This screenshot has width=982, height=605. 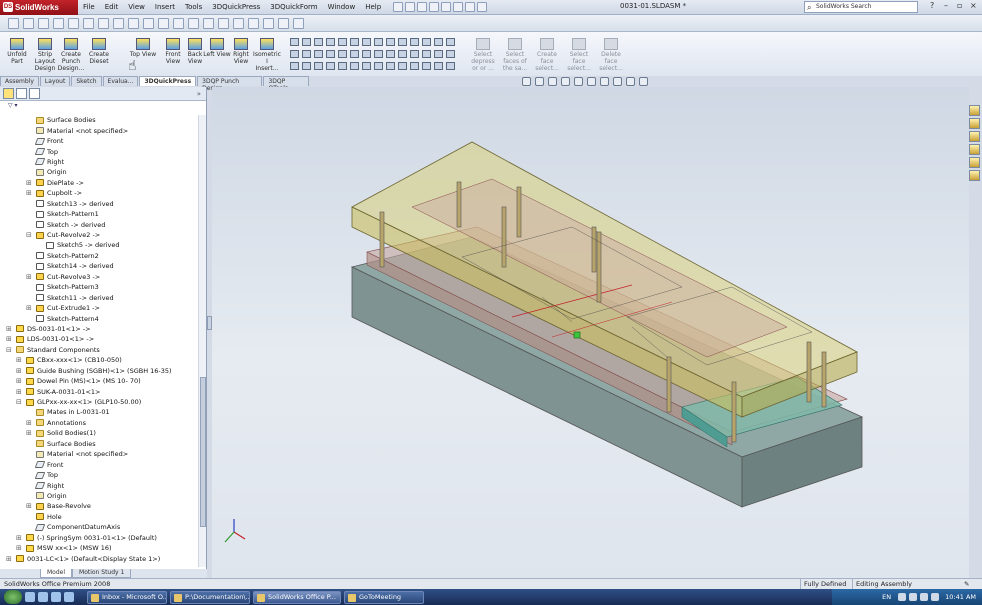 I want to click on tree-node: ⊞ MSW xx<1> (MSW 16), so click(x=99, y=548).